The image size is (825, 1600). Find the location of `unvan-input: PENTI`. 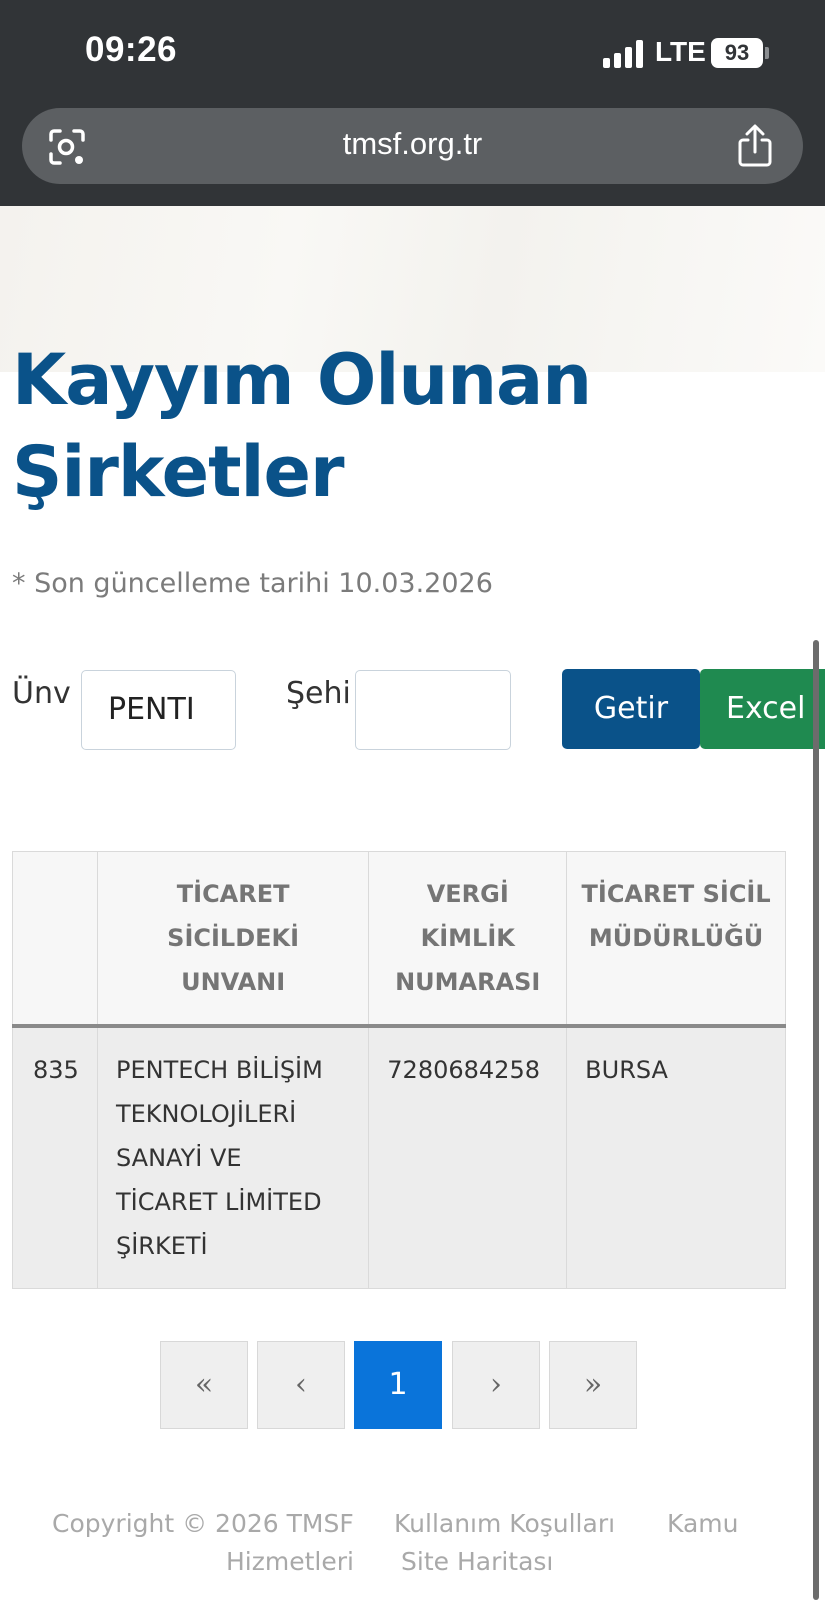

unvan-input: PENTI is located at coordinates (158, 710).